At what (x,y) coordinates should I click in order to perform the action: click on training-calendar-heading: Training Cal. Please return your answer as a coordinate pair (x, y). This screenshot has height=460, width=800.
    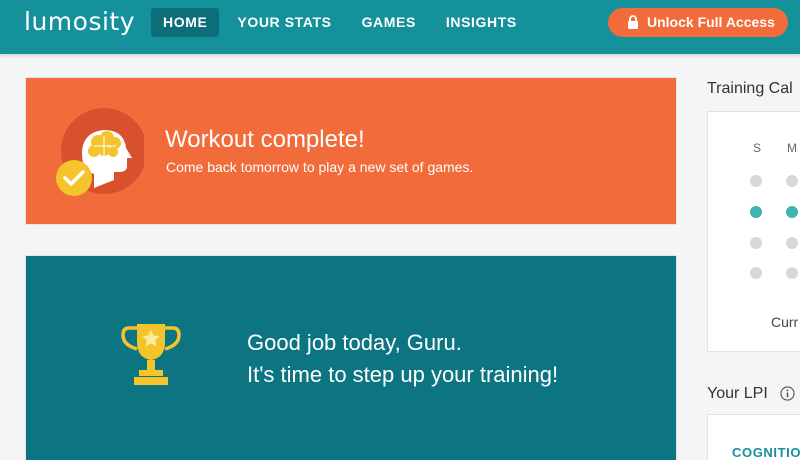
    Looking at the image, I should click on (750, 88).